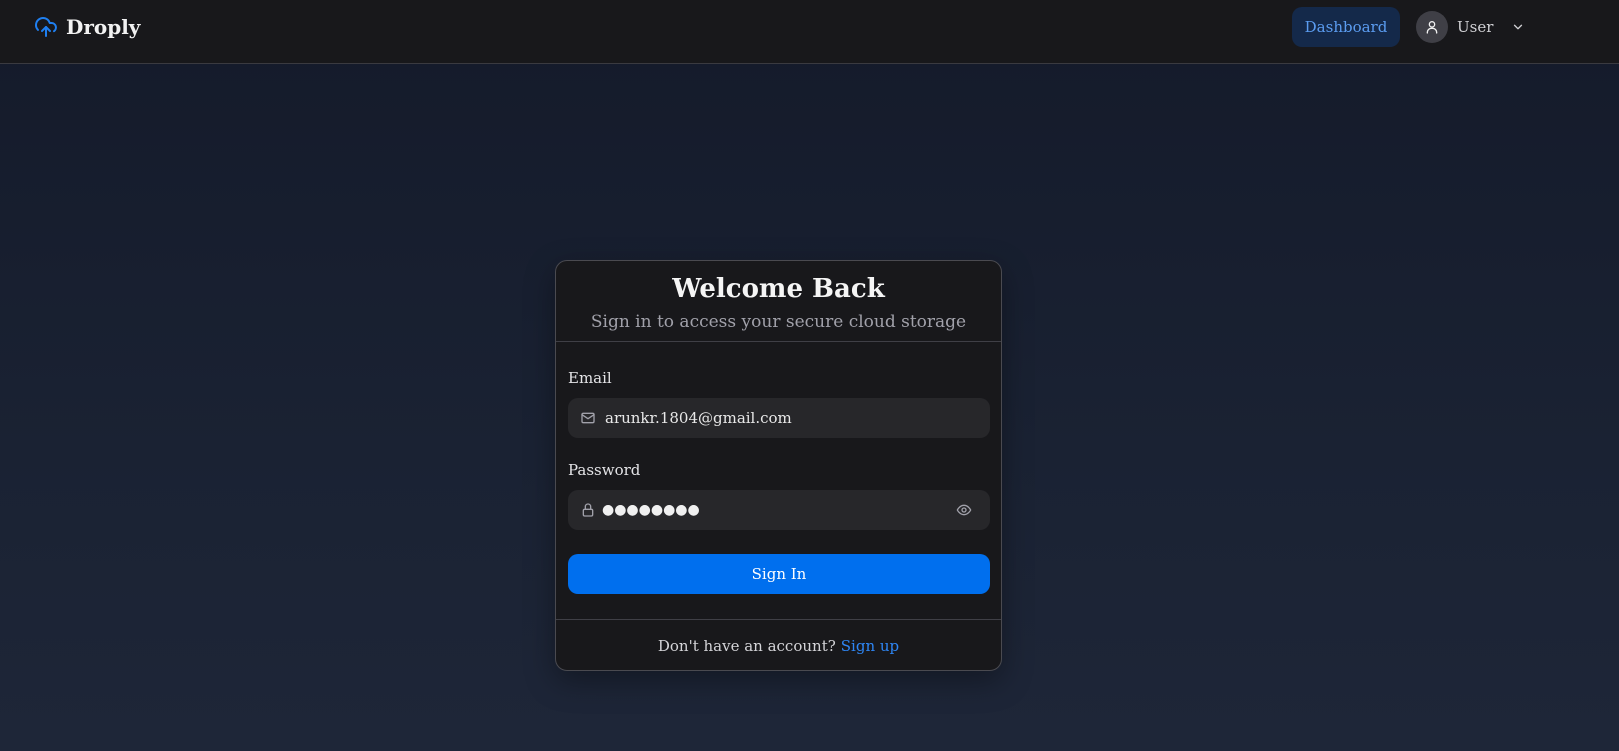 The height and width of the screenshot is (751, 1619). Describe the element at coordinates (746, 645) in the screenshot. I see `signup-prompt: Don't have an account?` at that location.